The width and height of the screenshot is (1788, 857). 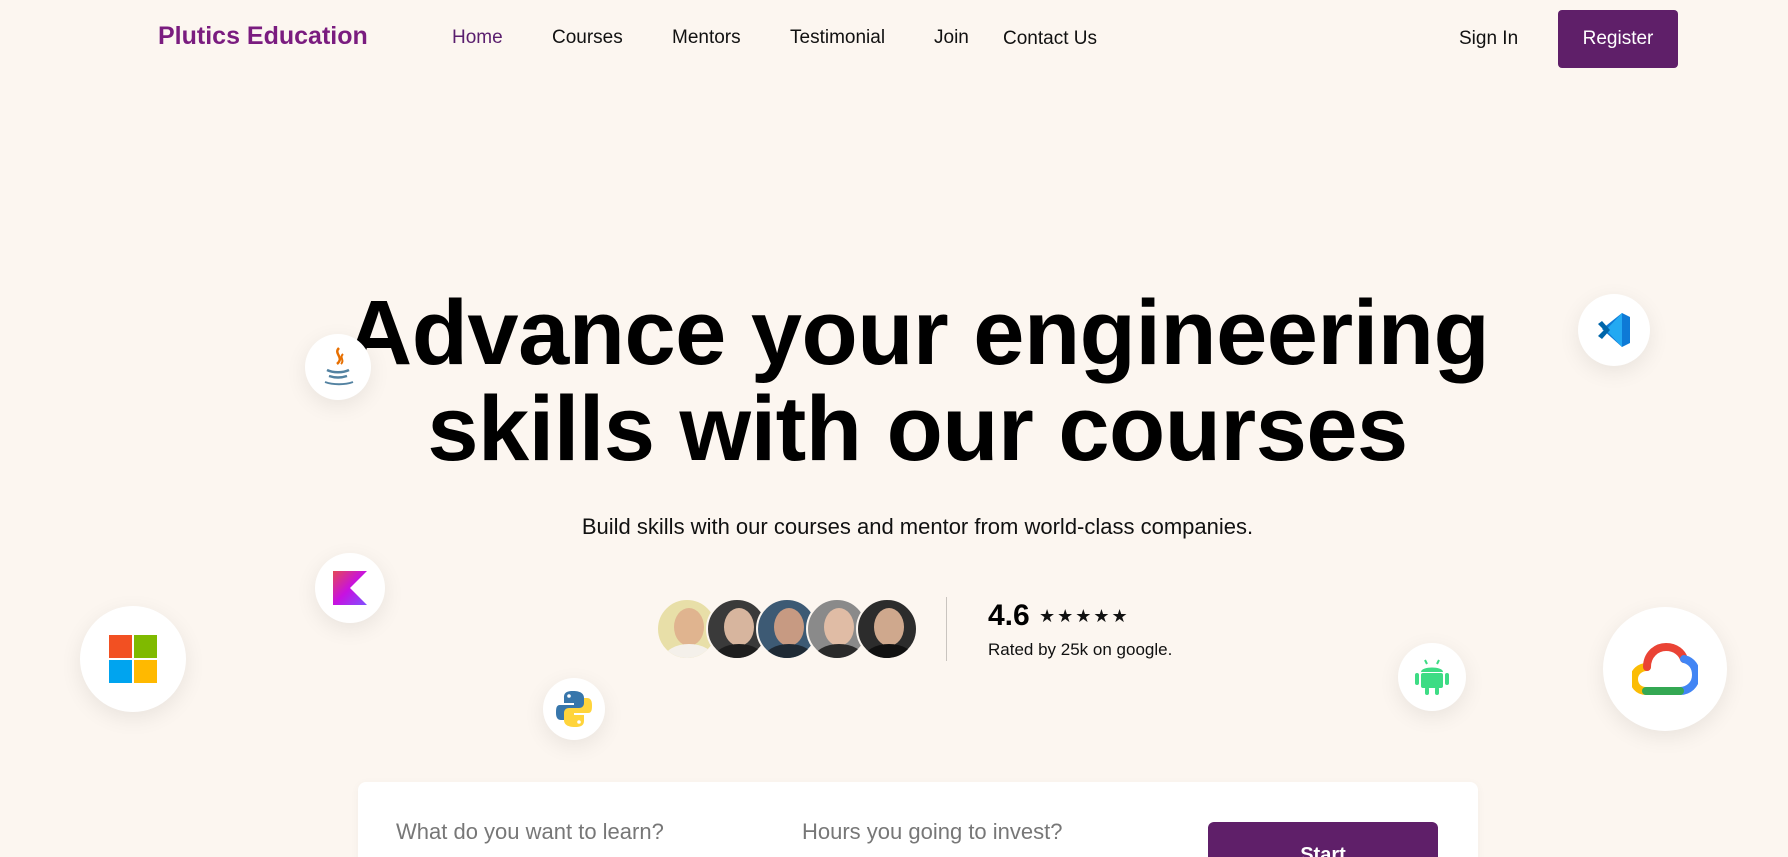 What do you see at coordinates (477, 38) in the screenshot?
I see `nav-home: Home` at bounding box center [477, 38].